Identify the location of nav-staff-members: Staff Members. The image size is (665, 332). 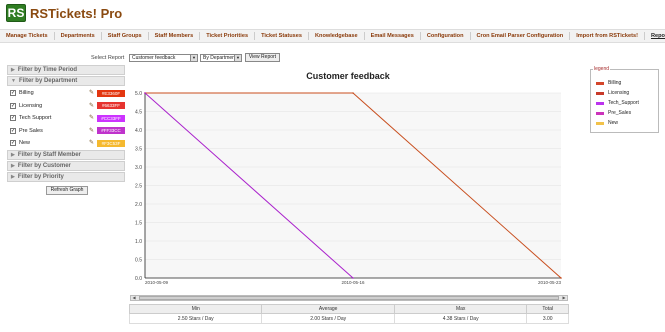
(175, 36).